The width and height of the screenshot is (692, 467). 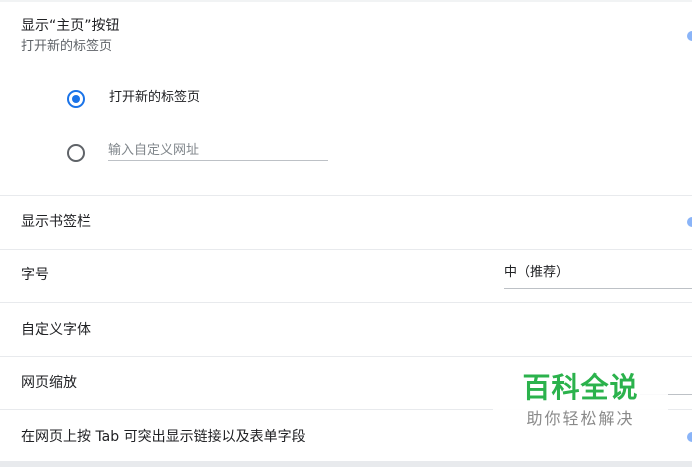 I want to click on home-button-subtitle: 打开新的标签页, so click(x=67, y=46).